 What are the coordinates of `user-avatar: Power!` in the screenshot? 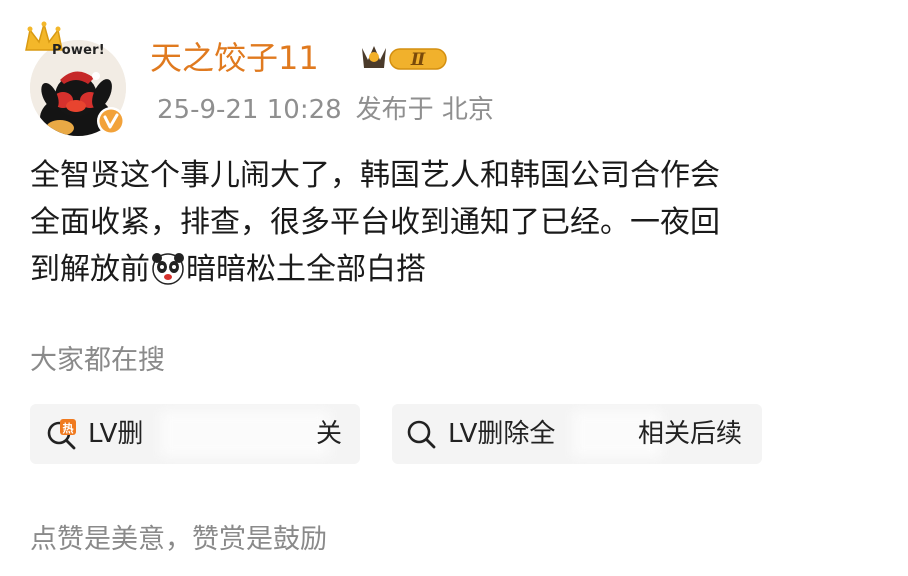 It's located at (75, 78).